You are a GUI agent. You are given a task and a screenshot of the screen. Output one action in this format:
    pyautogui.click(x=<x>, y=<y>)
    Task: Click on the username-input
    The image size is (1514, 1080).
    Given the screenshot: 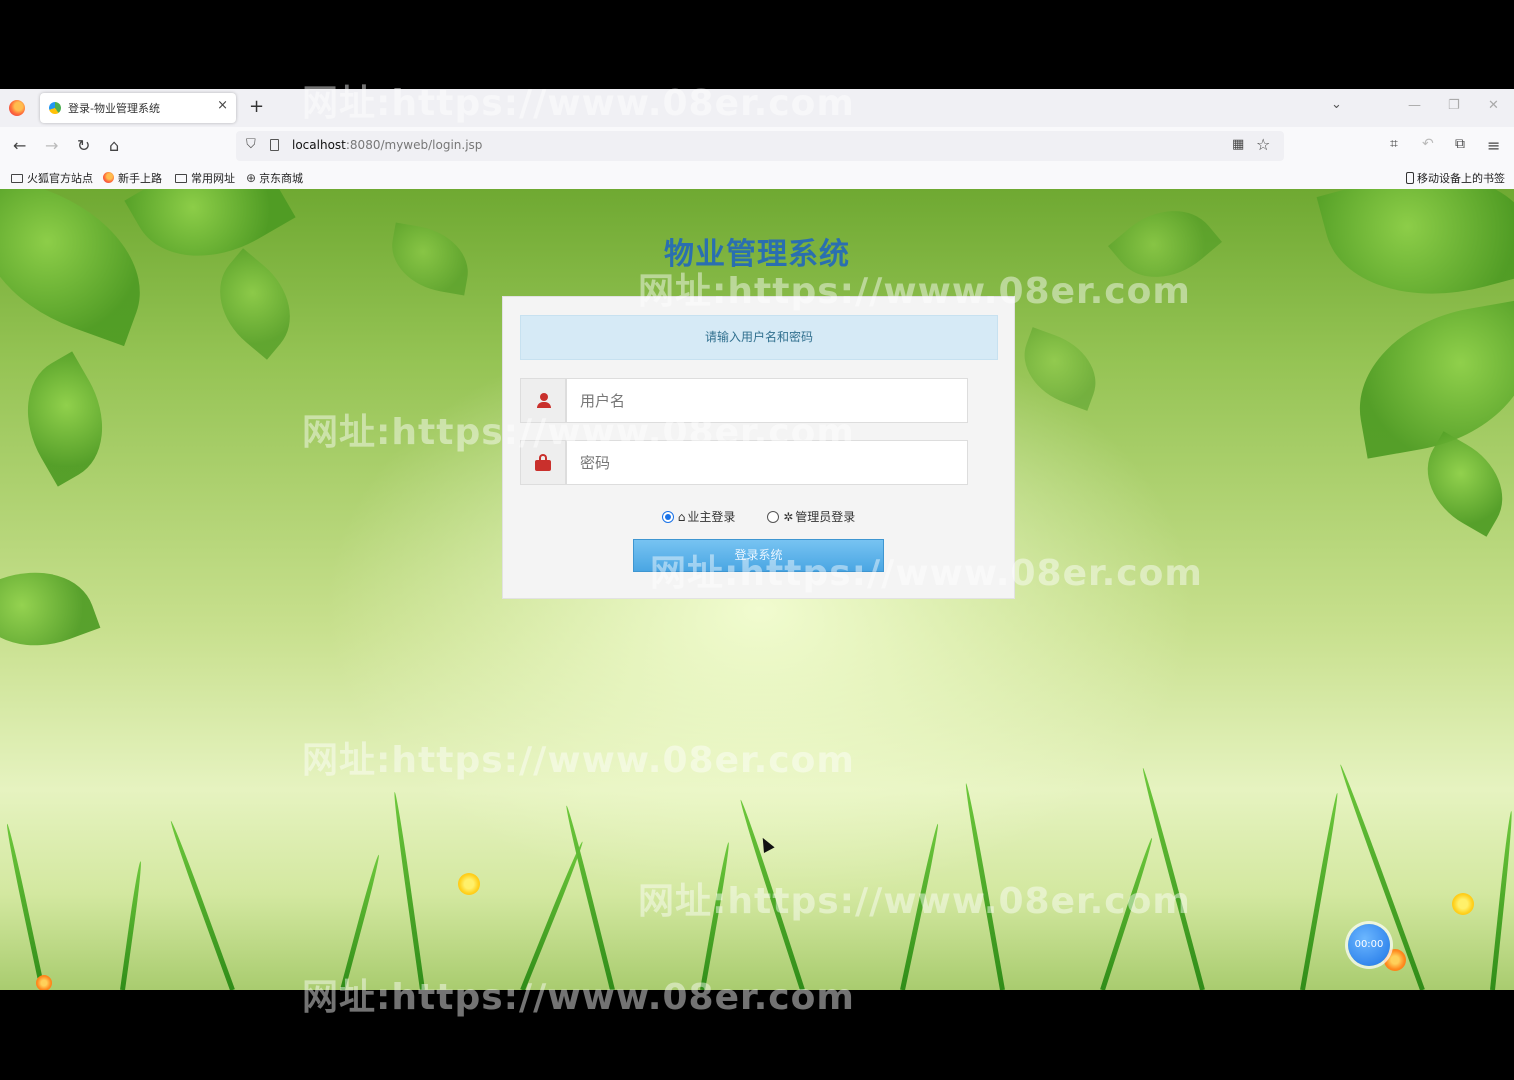 What is the action you would take?
    pyautogui.click(x=767, y=400)
    